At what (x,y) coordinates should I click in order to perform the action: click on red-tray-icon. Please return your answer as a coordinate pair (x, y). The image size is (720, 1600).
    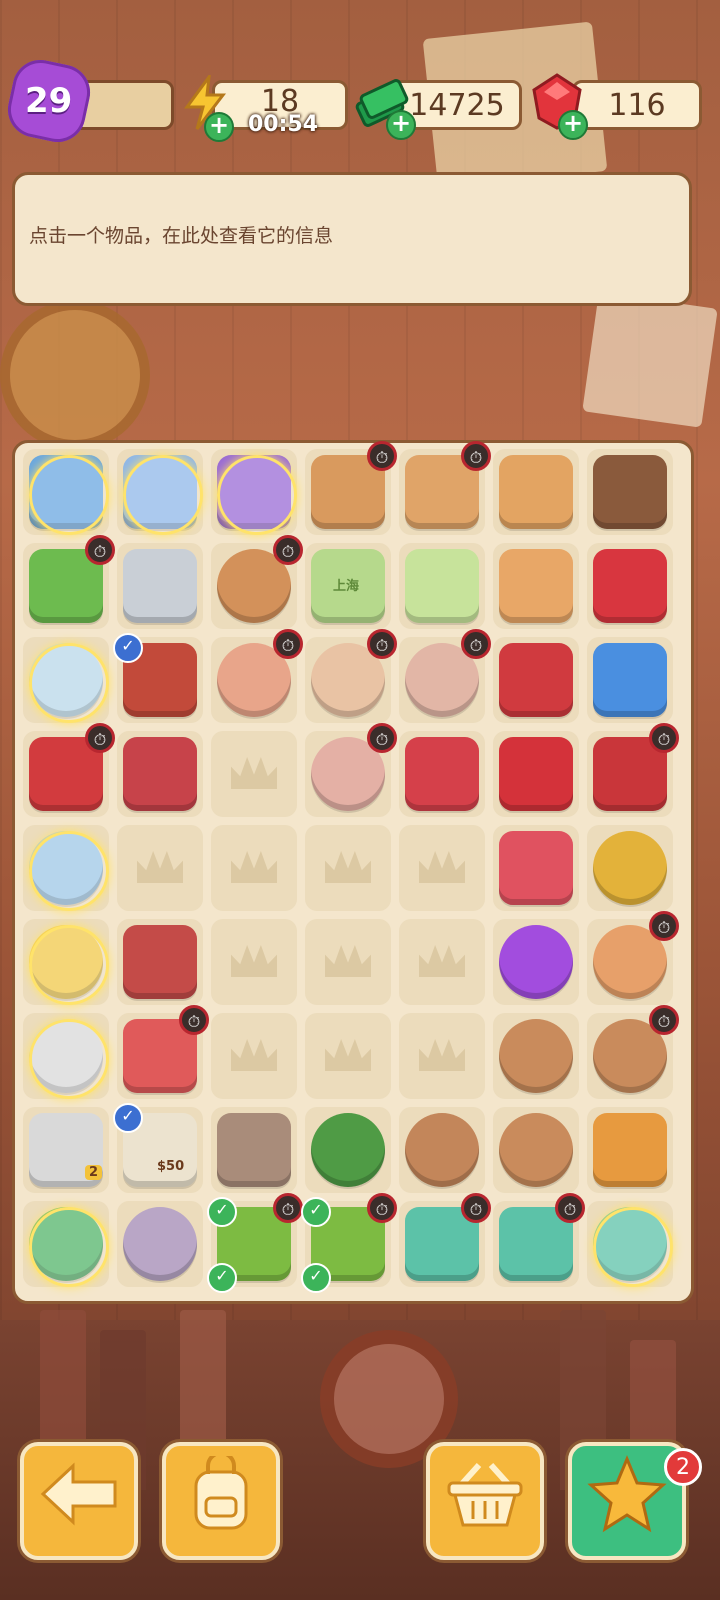
    Looking at the image, I should click on (442, 774).